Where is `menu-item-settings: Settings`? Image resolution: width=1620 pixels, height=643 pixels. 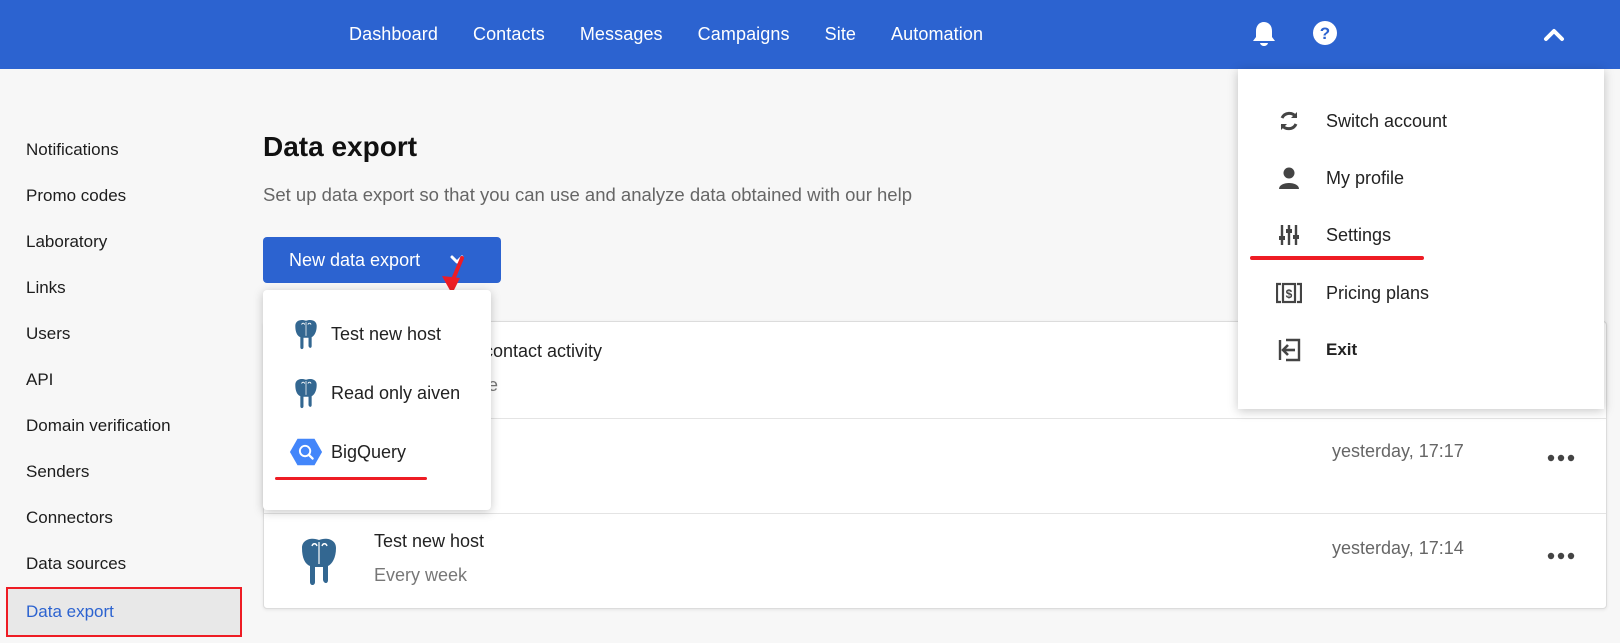
menu-item-settings: Settings is located at coordinates (1333, 235).